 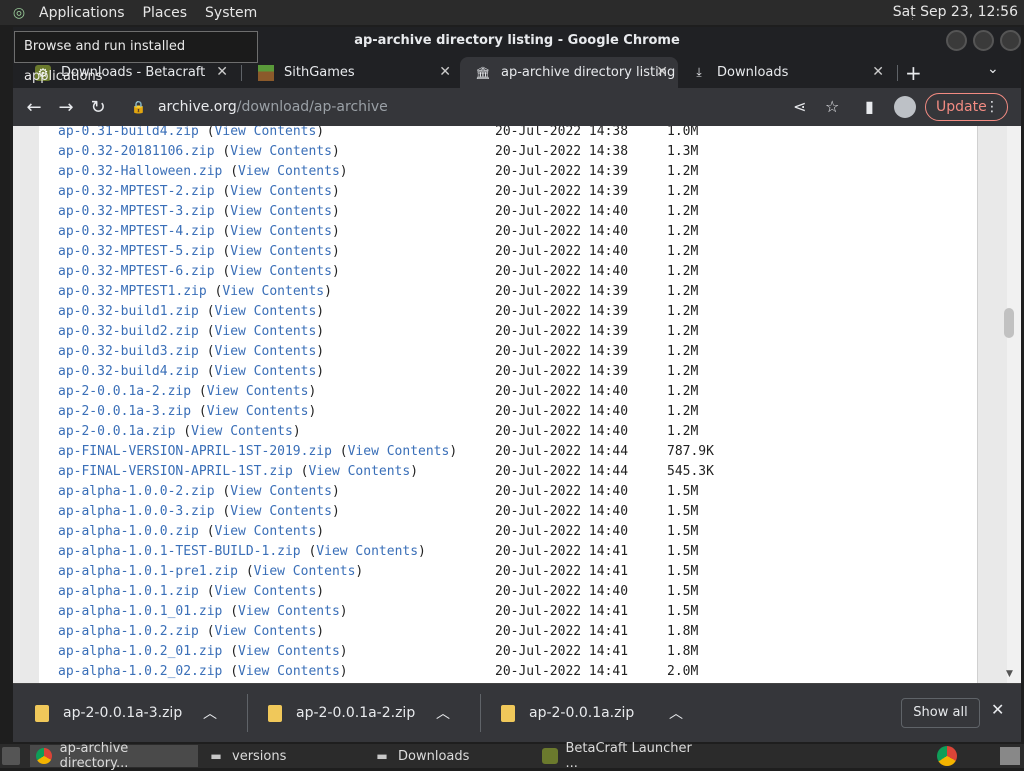 What do you see at coordinates (11, 756) in the screenshot?
I see `show-desktop-icon` at bounding box center [11, 756].